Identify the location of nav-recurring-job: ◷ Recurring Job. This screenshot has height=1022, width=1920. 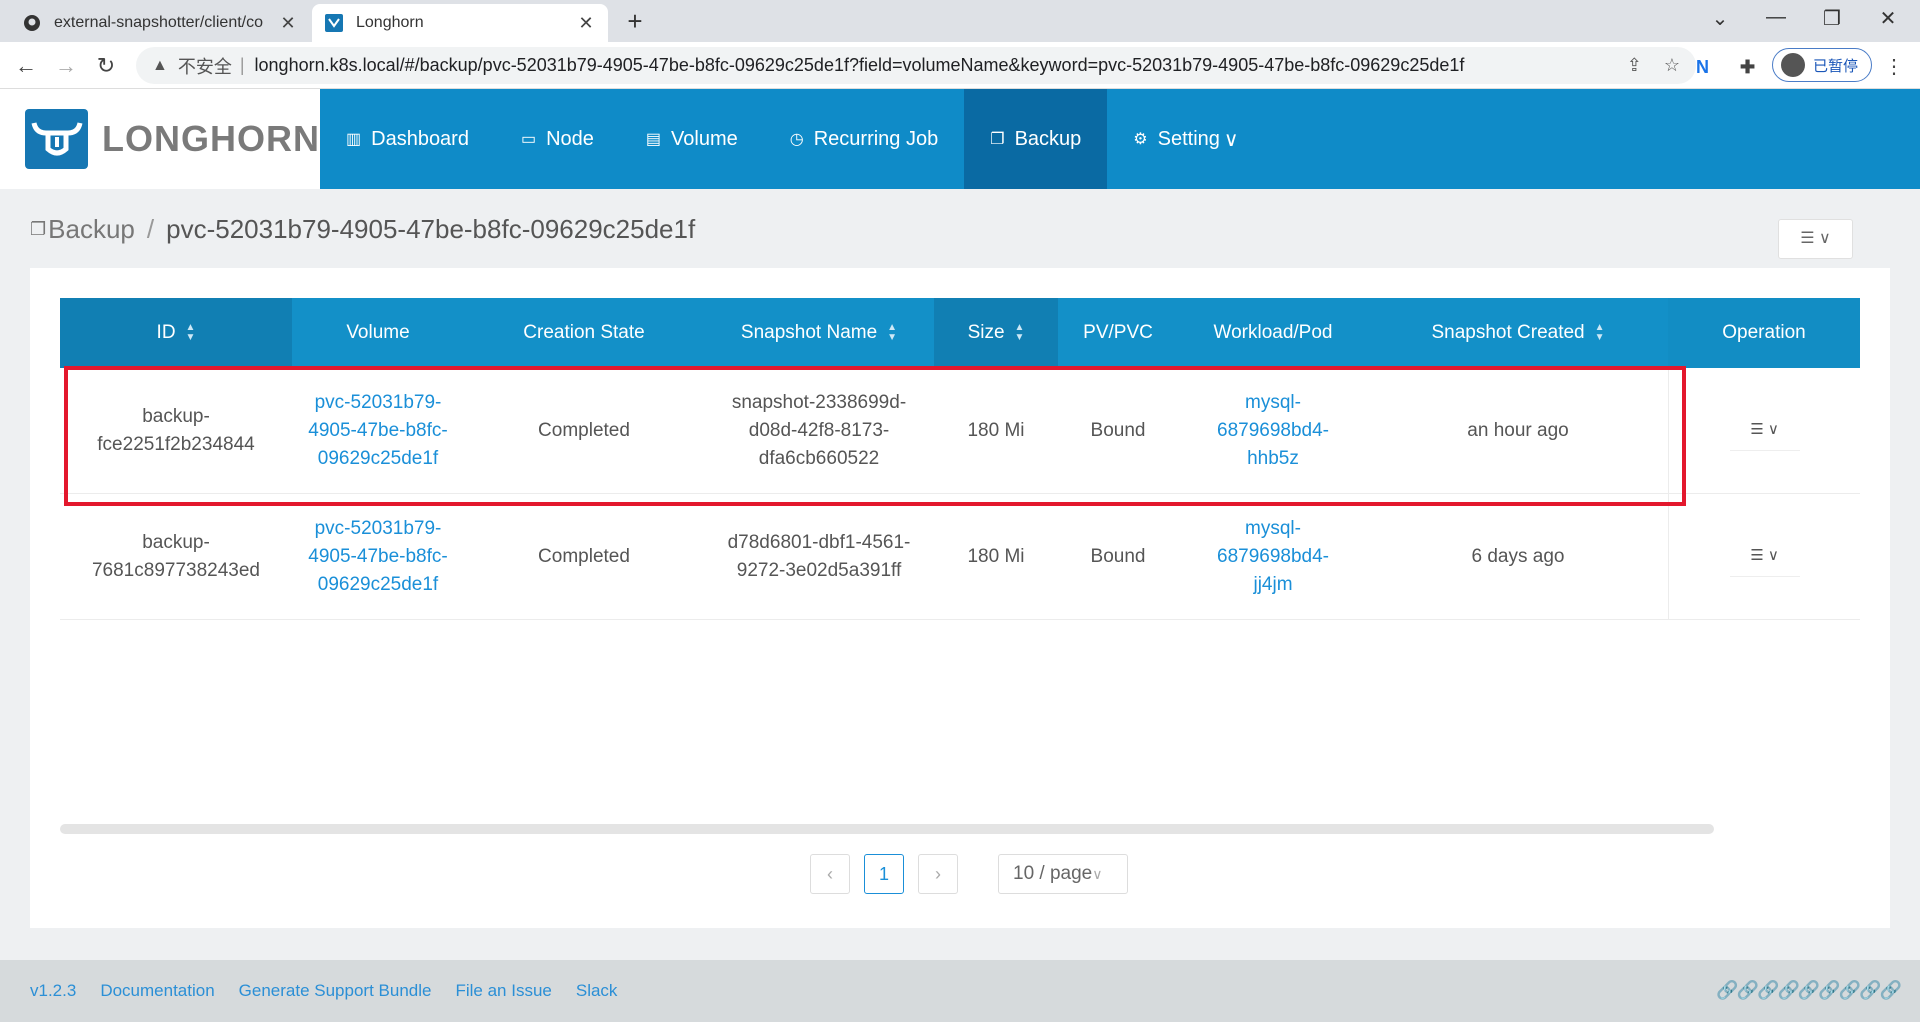
(864, 139).